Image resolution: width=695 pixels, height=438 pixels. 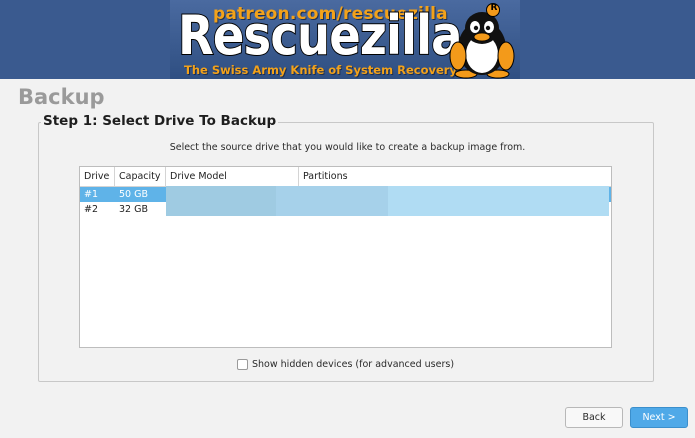 I want to click on drive-cell: #2, so click(x=91, y=209).